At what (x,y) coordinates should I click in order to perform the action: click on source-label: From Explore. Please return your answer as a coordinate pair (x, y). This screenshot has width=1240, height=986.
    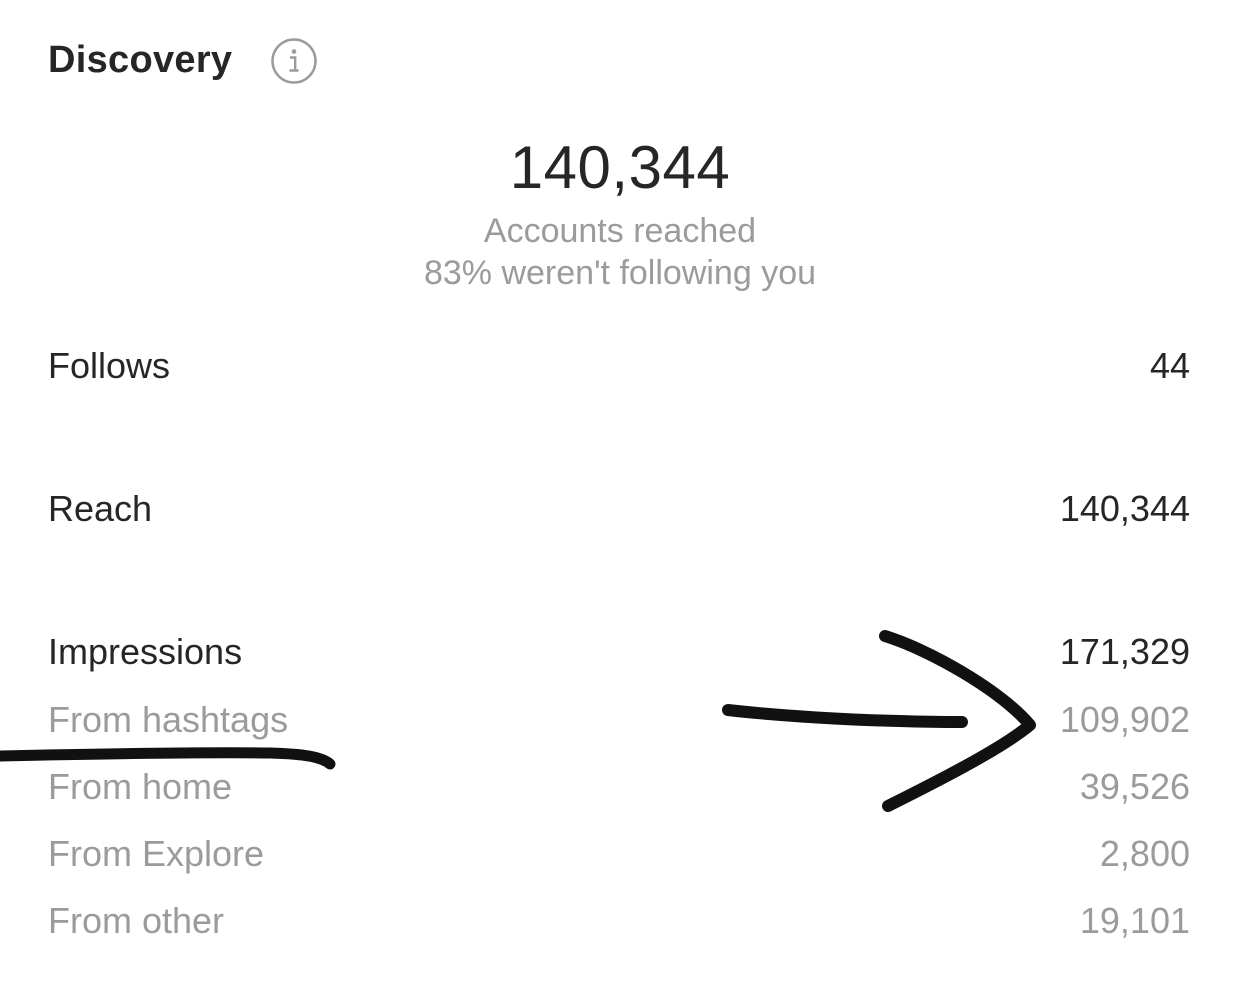
    Looking at the image, I should click on (156, 853).